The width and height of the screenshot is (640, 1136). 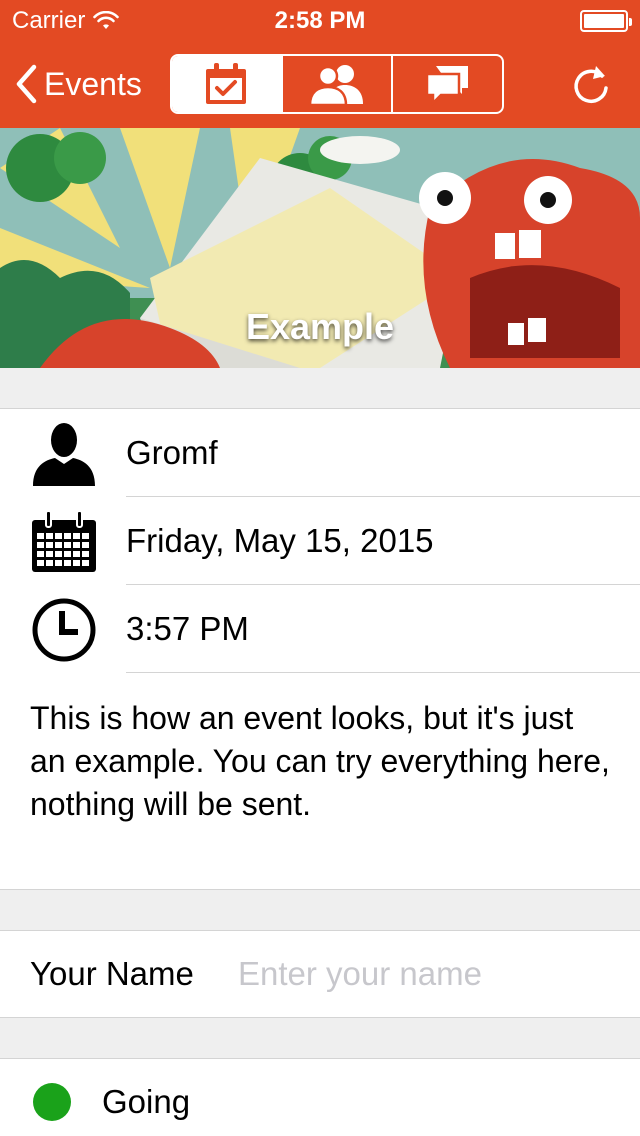 What do you see at coordinates (112, 973) in the screenshot?
I see `name-label: Your Name` at bounding box center [112, 973].